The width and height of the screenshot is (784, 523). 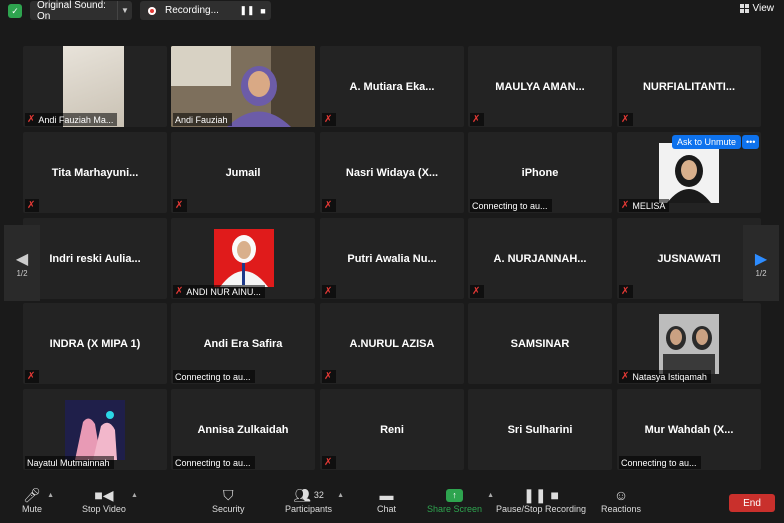 What do you see at coordinates (243, 172) in the screenshot?
I see `participant-tile: Jumail ✗` at bounding box center [243, 172].